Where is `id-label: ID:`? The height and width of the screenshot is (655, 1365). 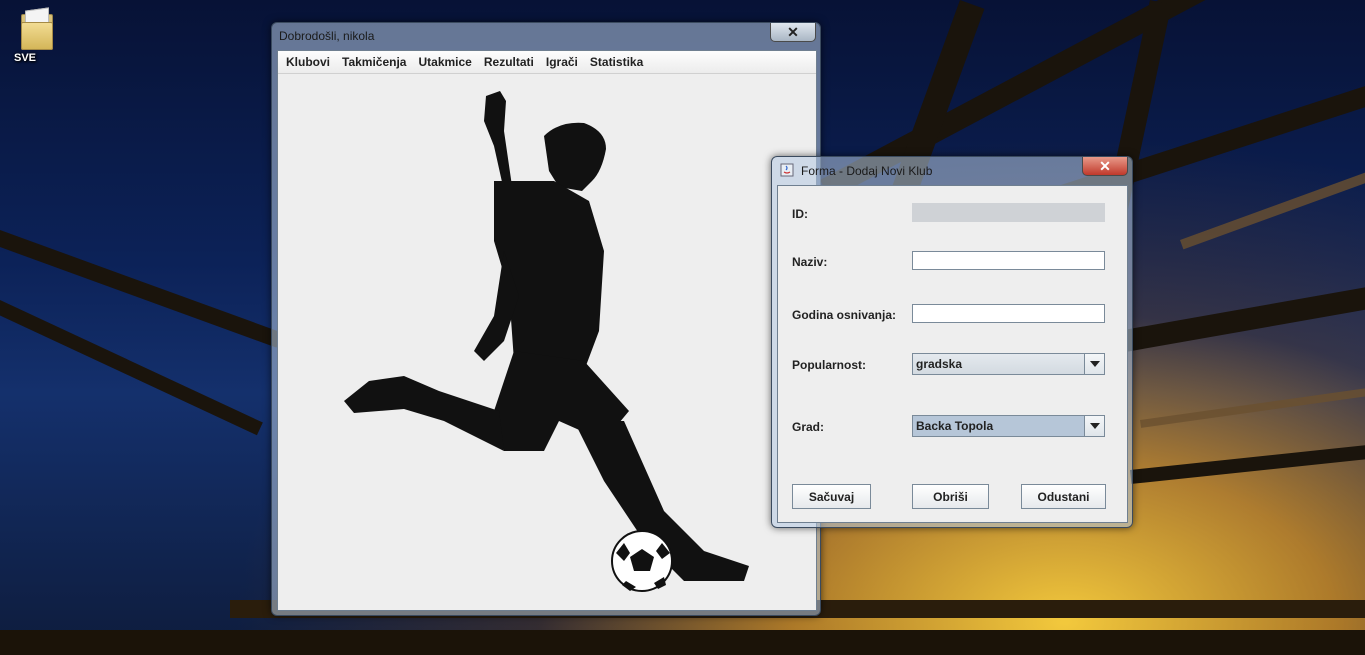
id-label: ID: is located at coordinates (800, 214).